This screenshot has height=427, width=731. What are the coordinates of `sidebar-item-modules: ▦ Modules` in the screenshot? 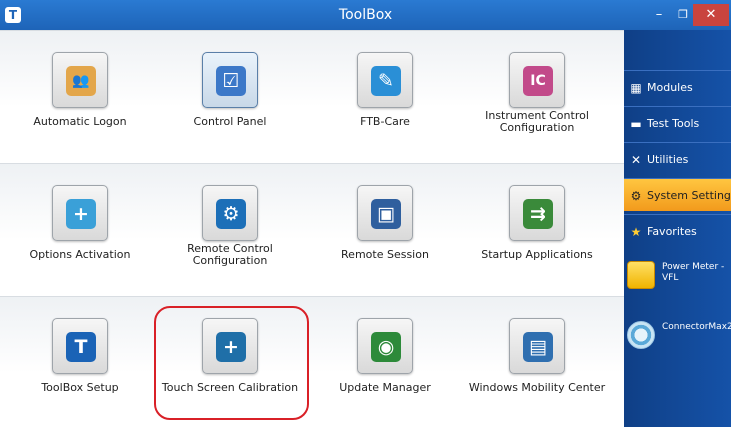 It's located at (677, 86).